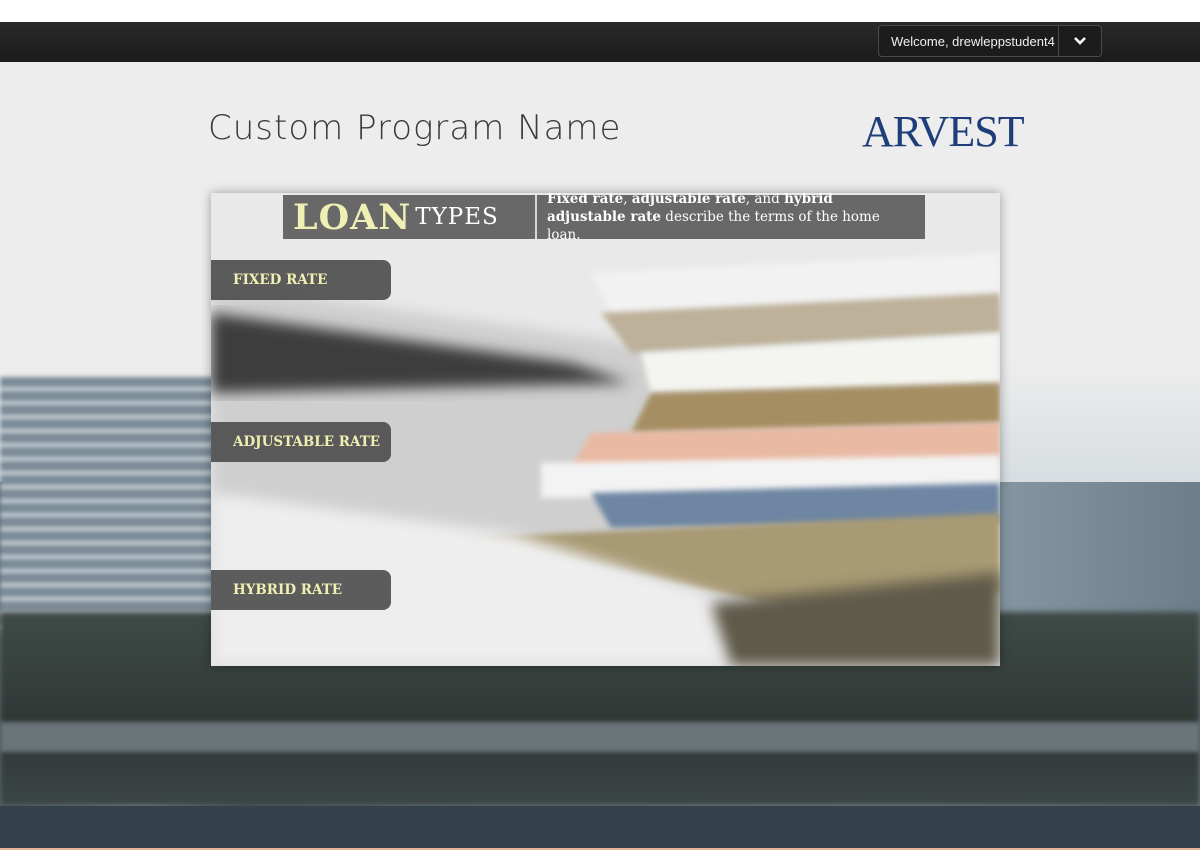 The width and height of the screenshot is (1200, 864). What do you see at coordinates (627, 200) in the screenshot?
I see `desc-sep-1: ,` at bounding box center [627, 200].